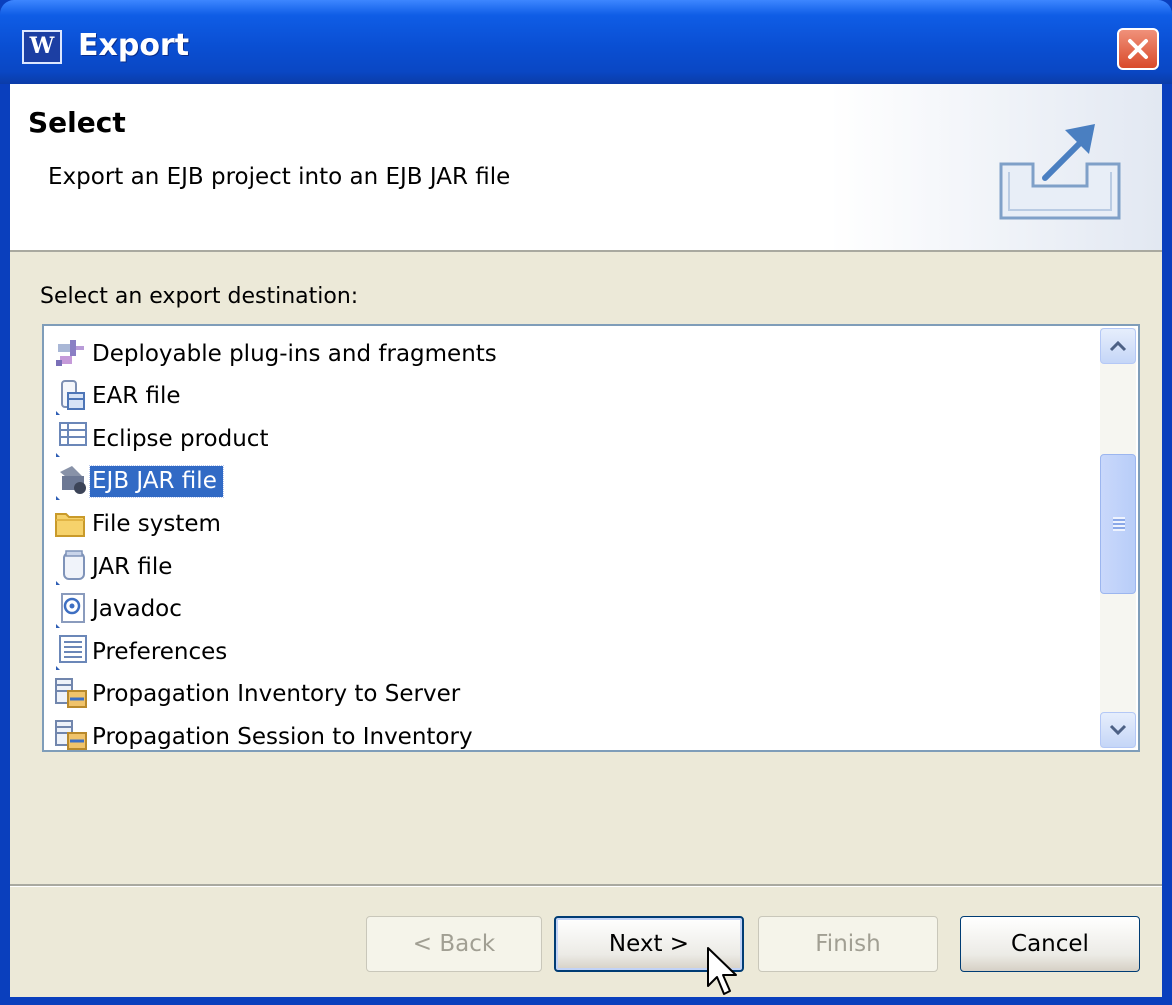 This screenshot has height=1005, width=1172. I want to click on list-item-label: Deployable plug-ins and fragments, so click(294, 353).